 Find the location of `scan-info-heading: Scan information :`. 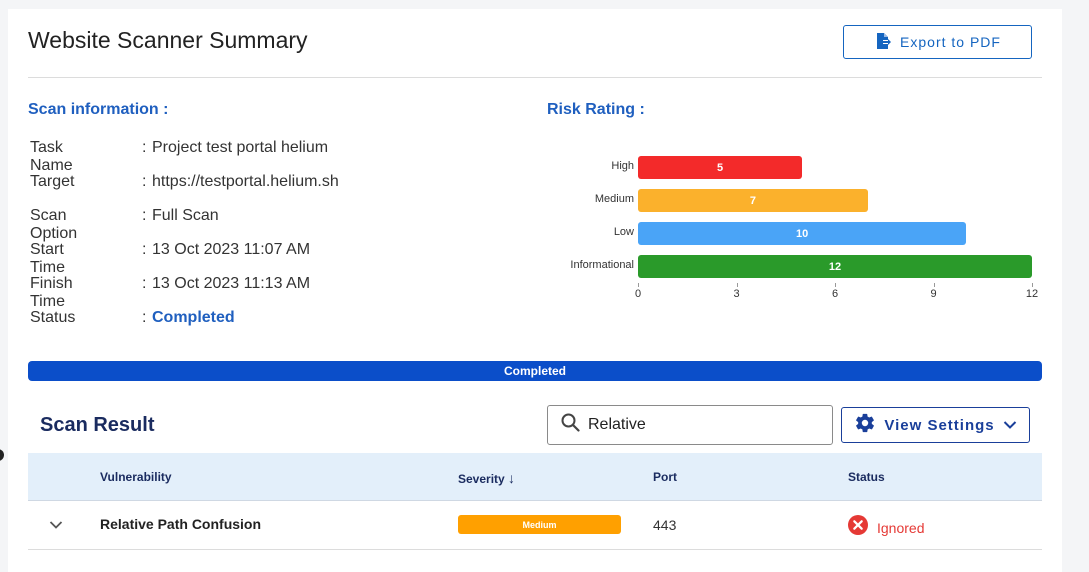

scan-info-heading: Scan information : is located at coordinates (98, 109).